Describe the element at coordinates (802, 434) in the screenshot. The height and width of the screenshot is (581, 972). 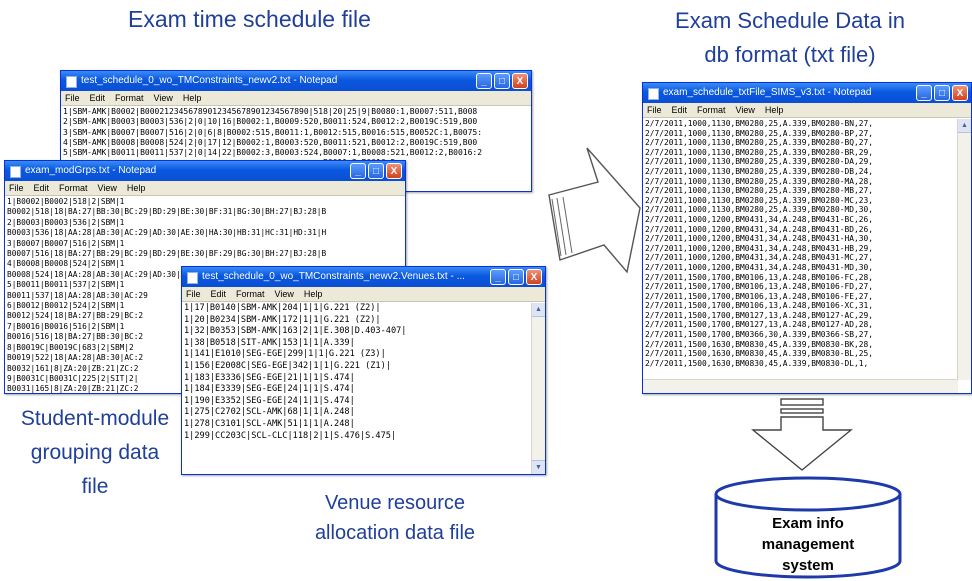
I see `down-arrow-icon` at that location.